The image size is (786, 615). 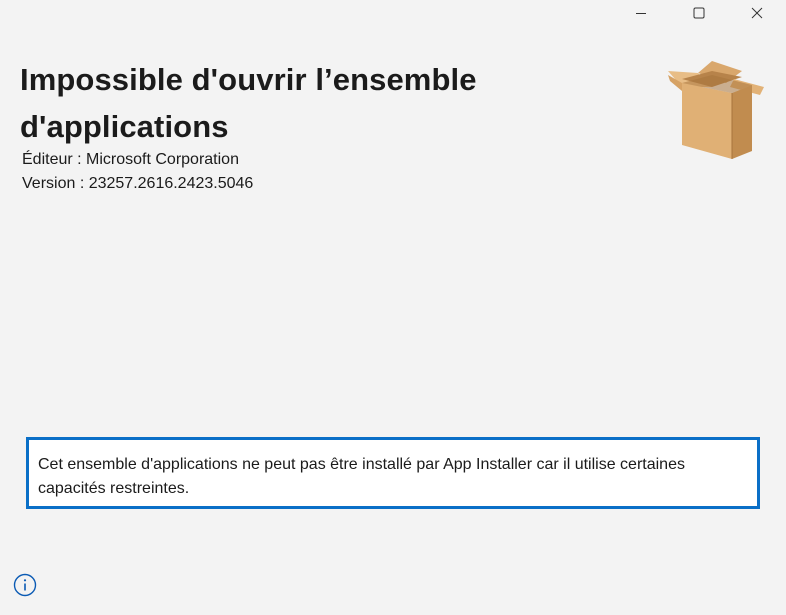 What do you see at coordinates (716, 110) in the screenshot?
I see `open-cardboard-box-icon` at bounding box center [716, 110].